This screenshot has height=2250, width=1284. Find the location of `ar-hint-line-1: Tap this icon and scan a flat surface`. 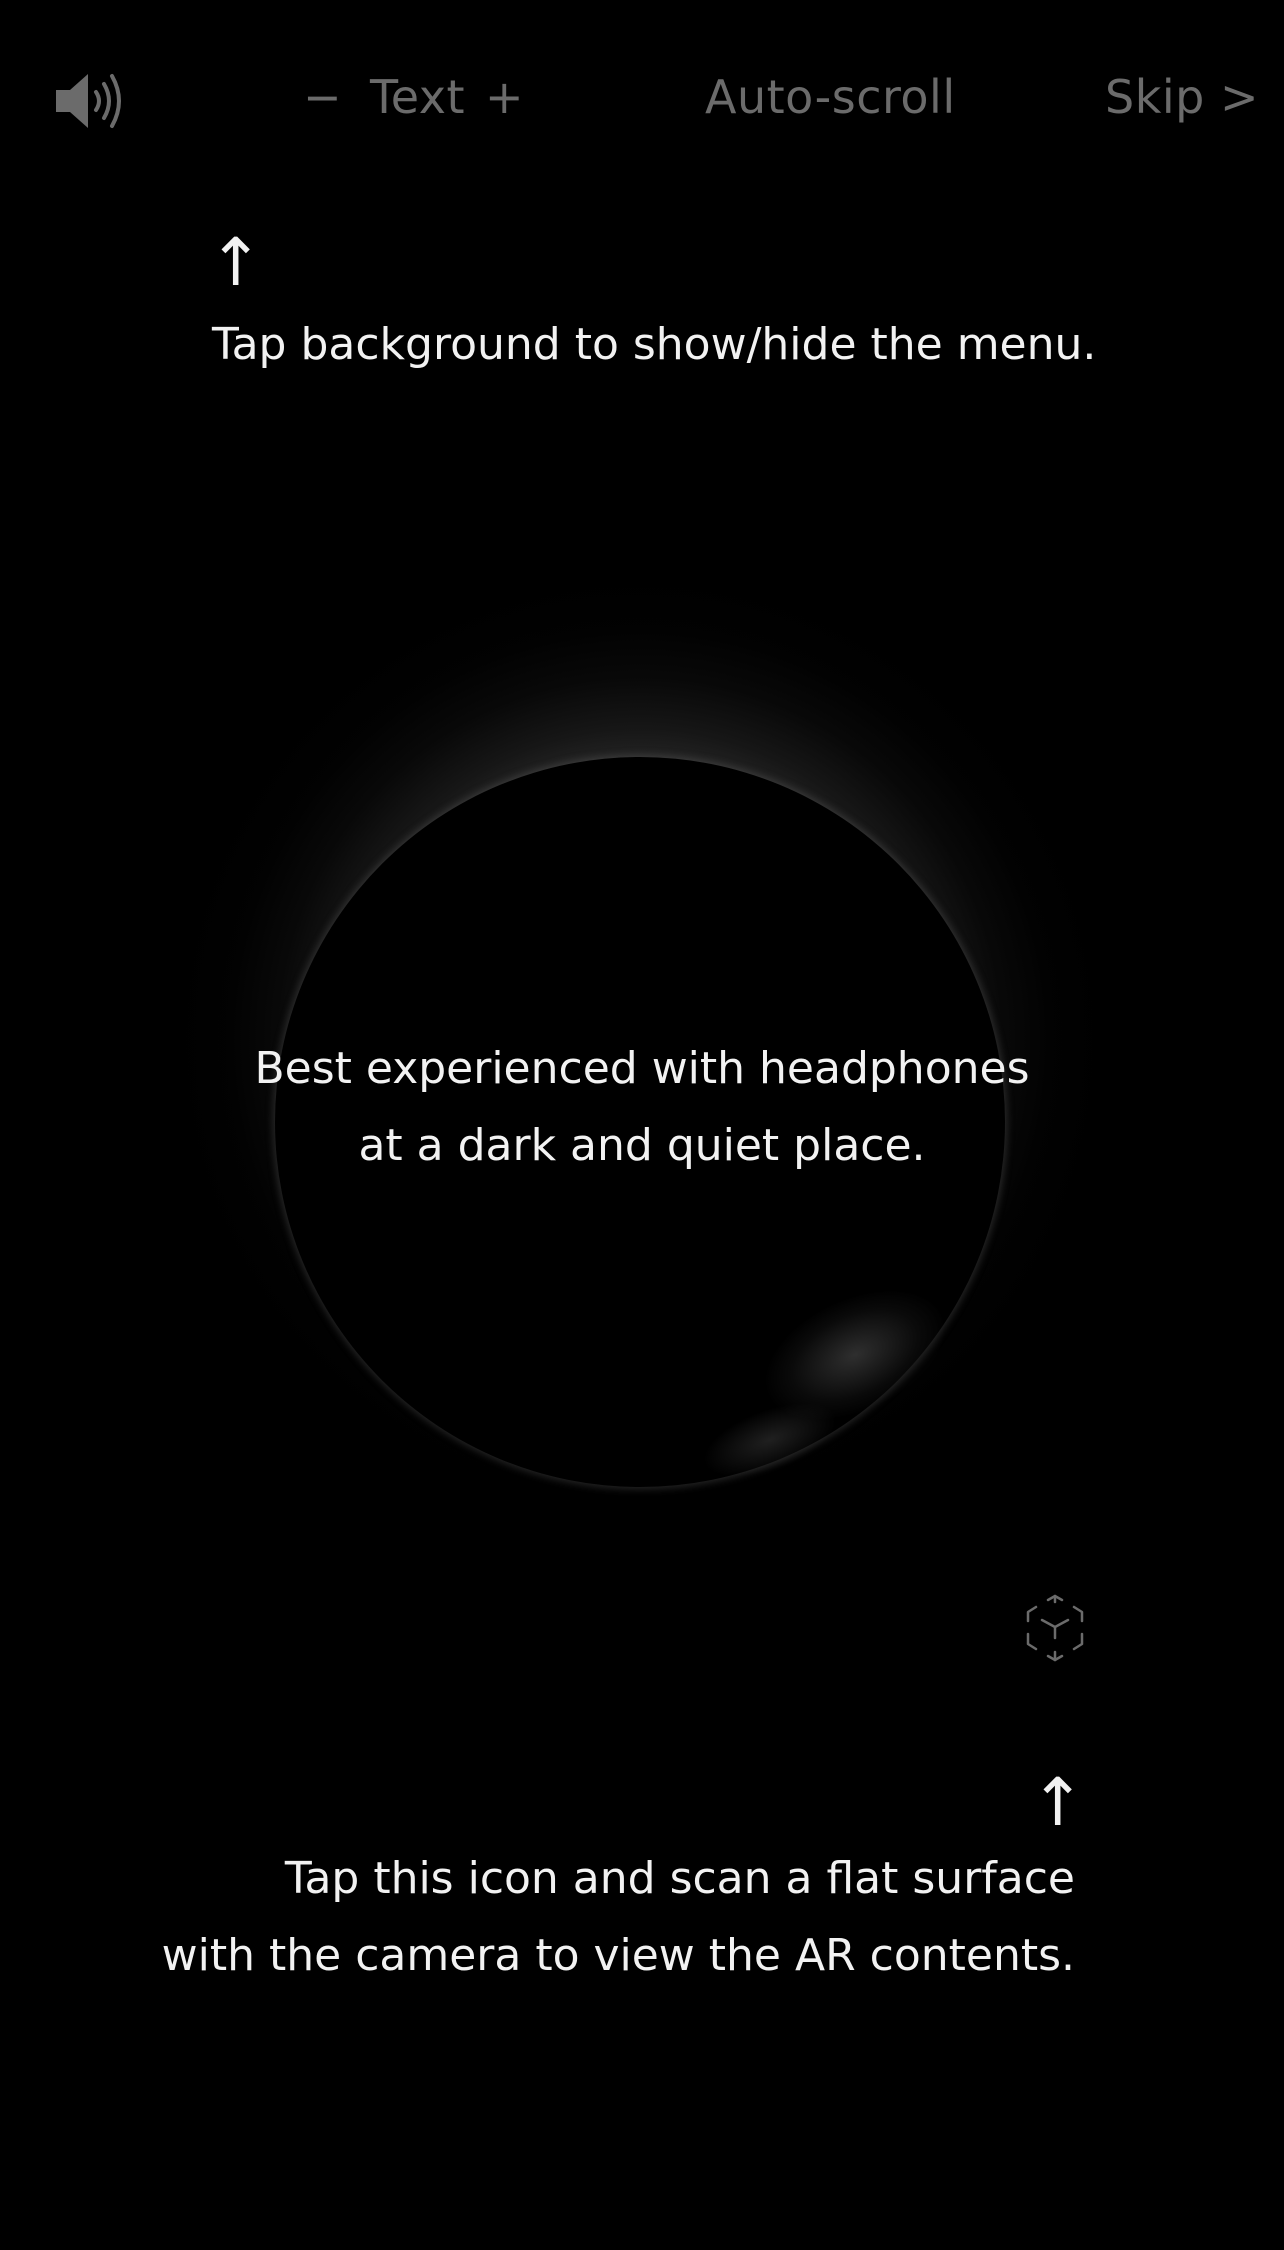

ar-hint-line-1: Tap this icon and scan a flat surface is located at coordinates (679, 1878).